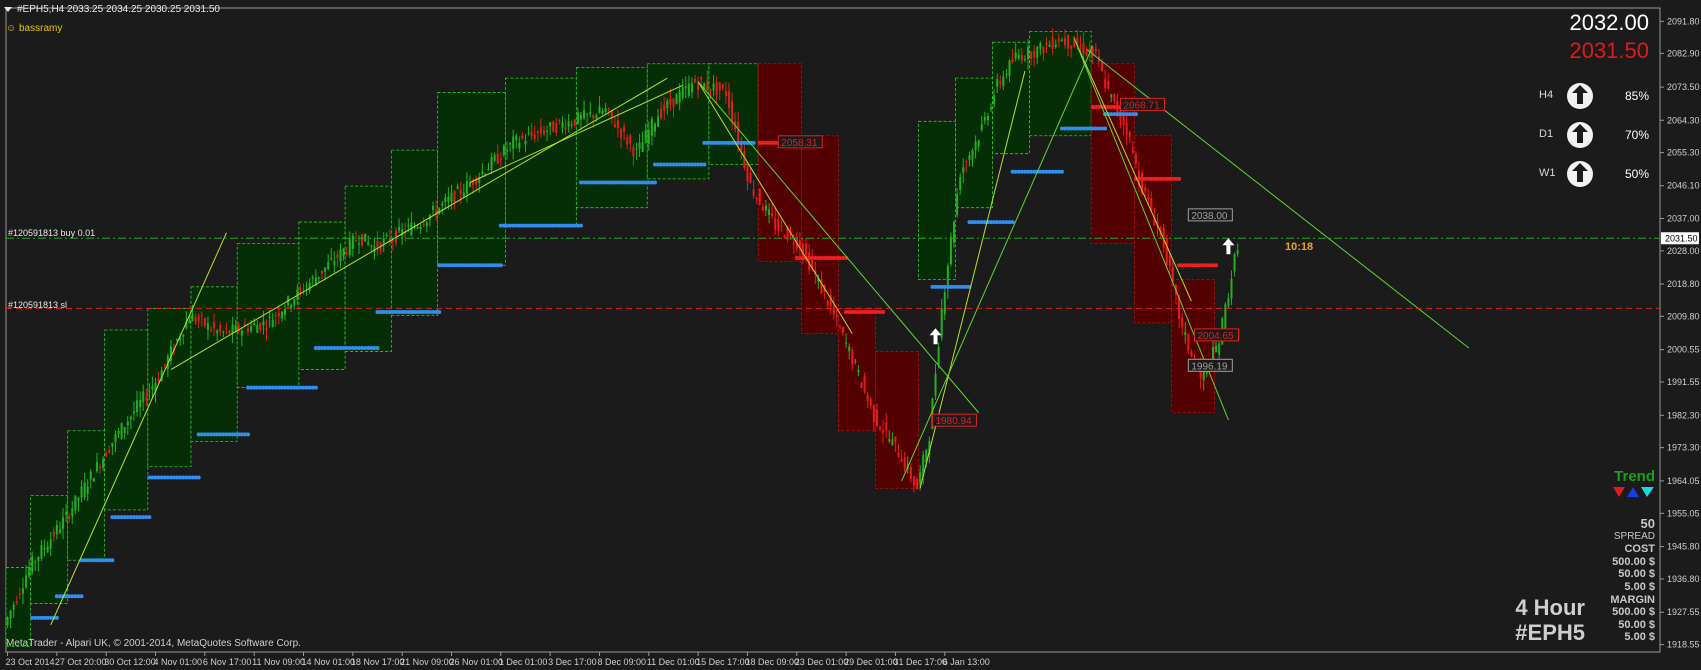  What do you see at coordinates (799, 143) in the screenshot?
I see `price-label-text: 2058.31` at bounding box center [799, 143].